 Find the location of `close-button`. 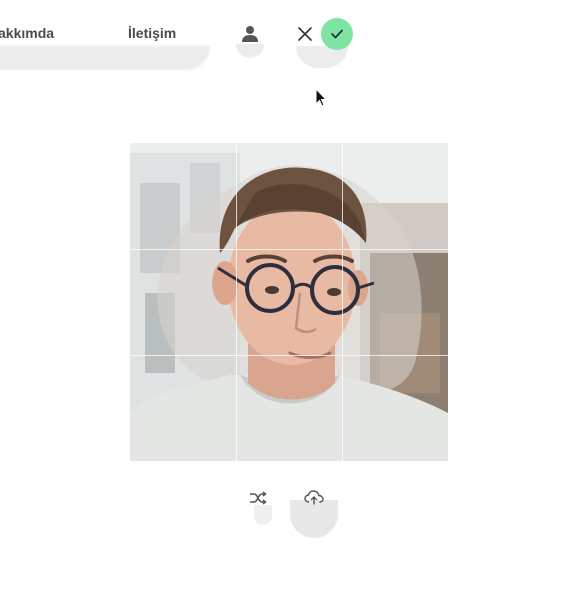

close-button is located at coordinates (305, 34).